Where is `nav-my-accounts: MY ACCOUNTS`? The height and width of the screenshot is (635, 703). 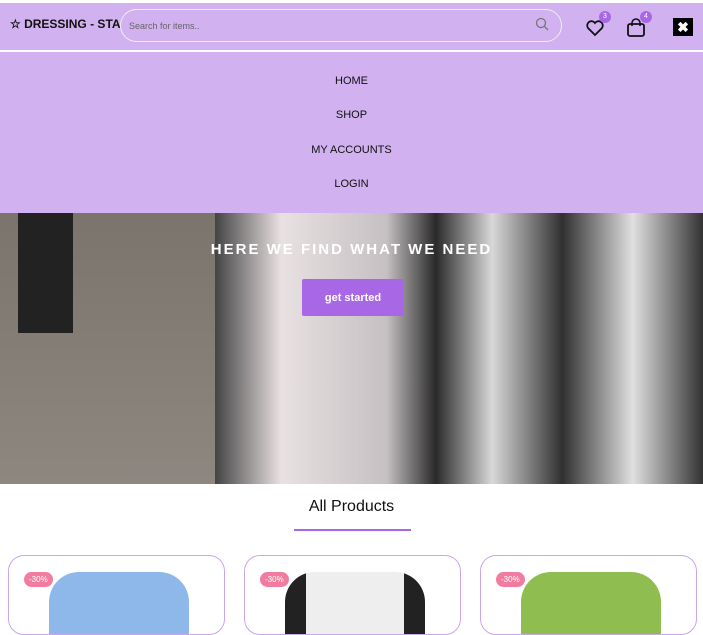 nav-my-accounts: MY ACCOUNTS is located at coordinates (351, 150).